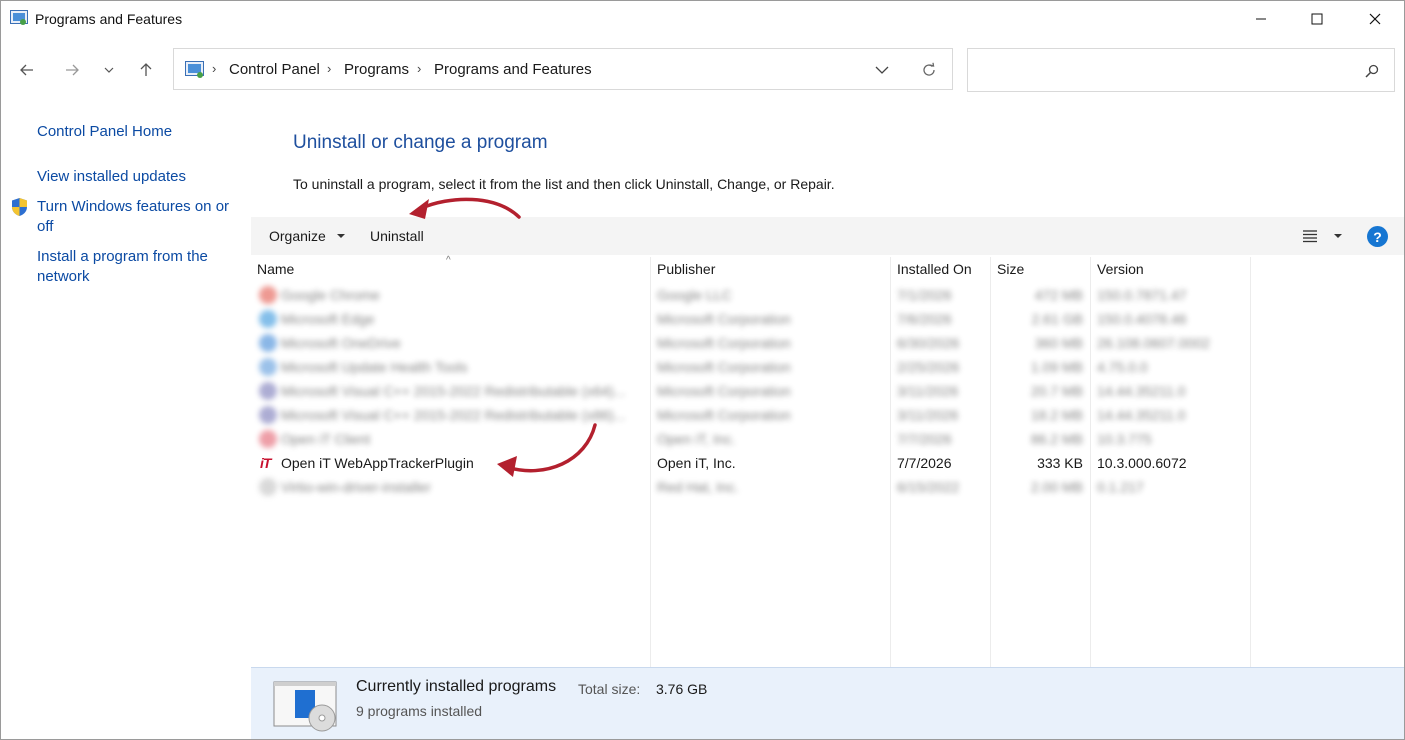  I want to click on program-size: 18.2 MB, so click(1056, 415).